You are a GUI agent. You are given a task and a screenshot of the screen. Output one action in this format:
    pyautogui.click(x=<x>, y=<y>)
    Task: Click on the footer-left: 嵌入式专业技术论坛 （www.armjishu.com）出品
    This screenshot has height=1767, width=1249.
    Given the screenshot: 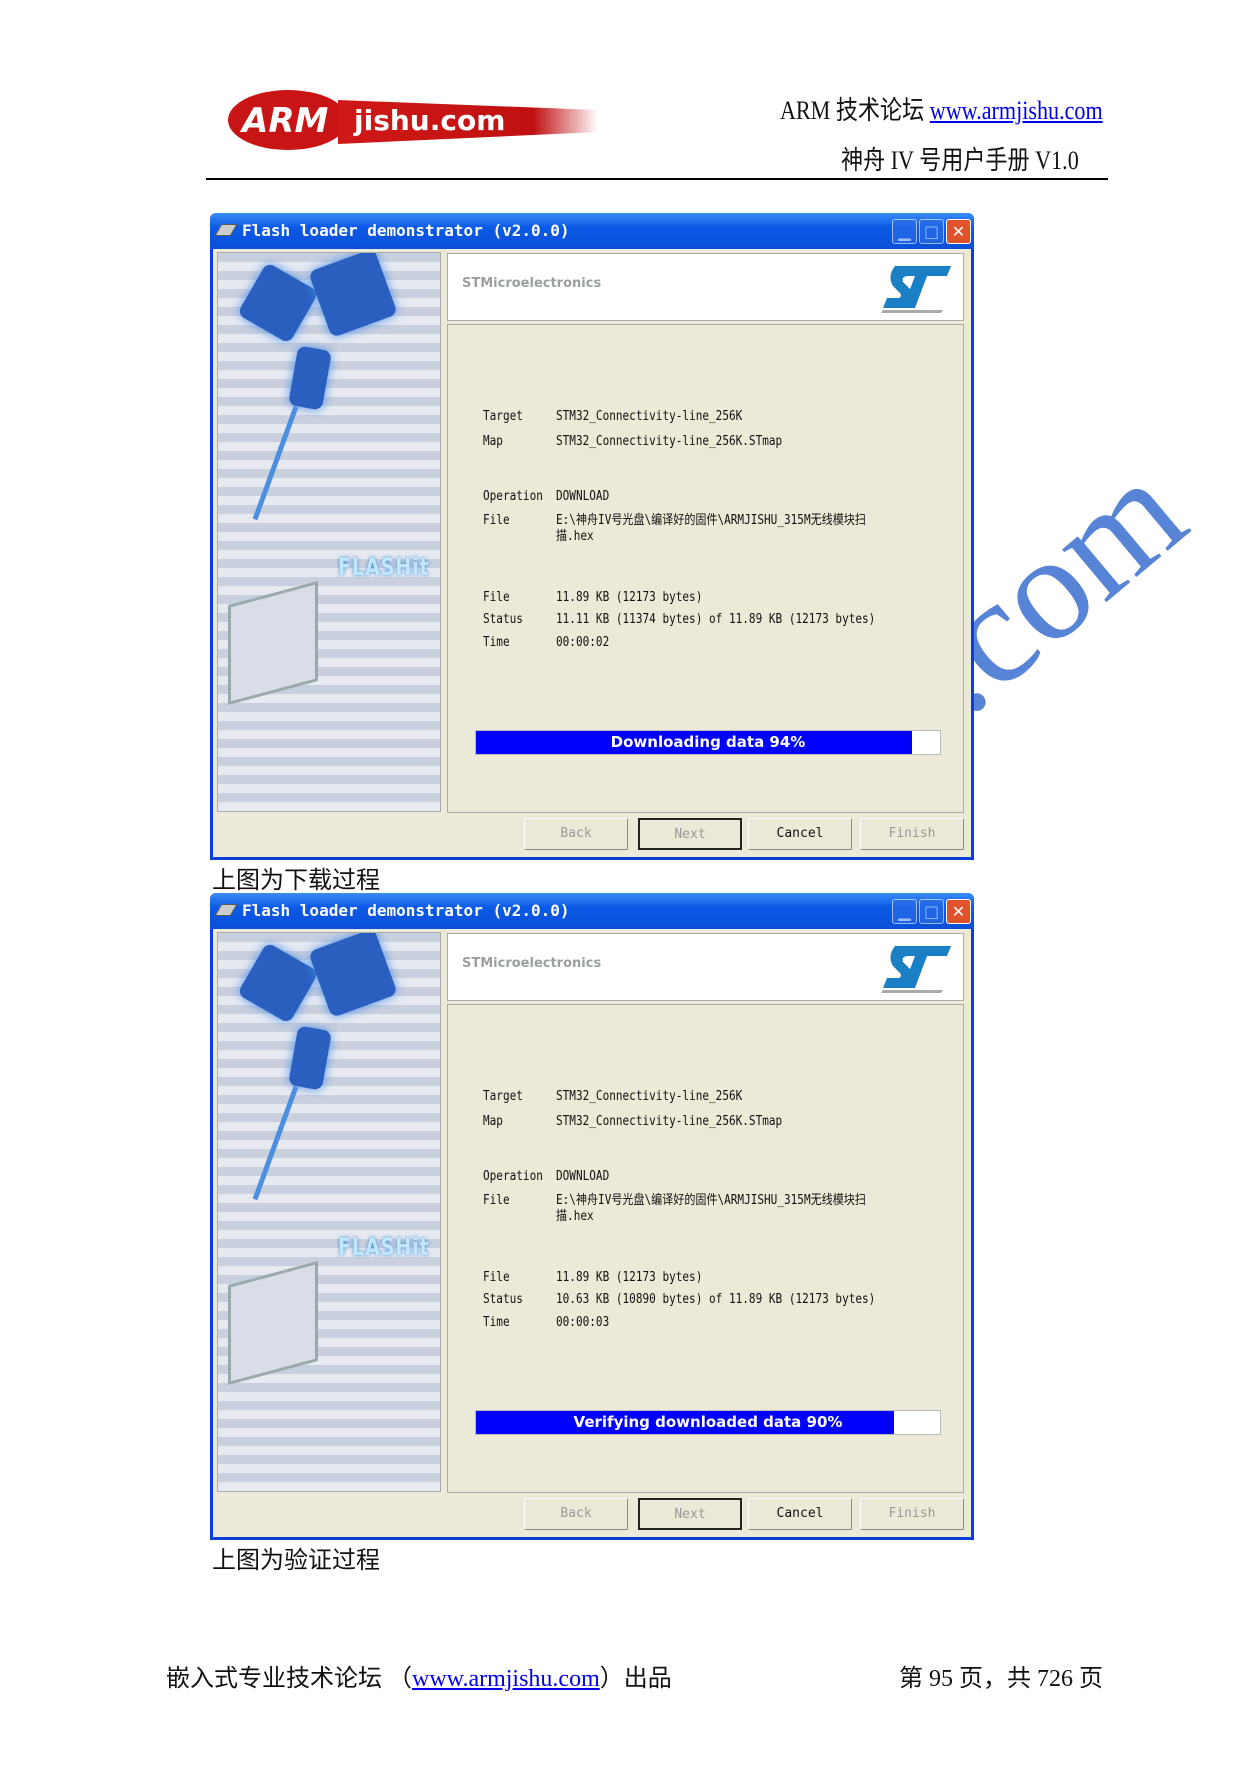 What is the action you would take?
    pyautogui.click(x=419, y=1675)
    